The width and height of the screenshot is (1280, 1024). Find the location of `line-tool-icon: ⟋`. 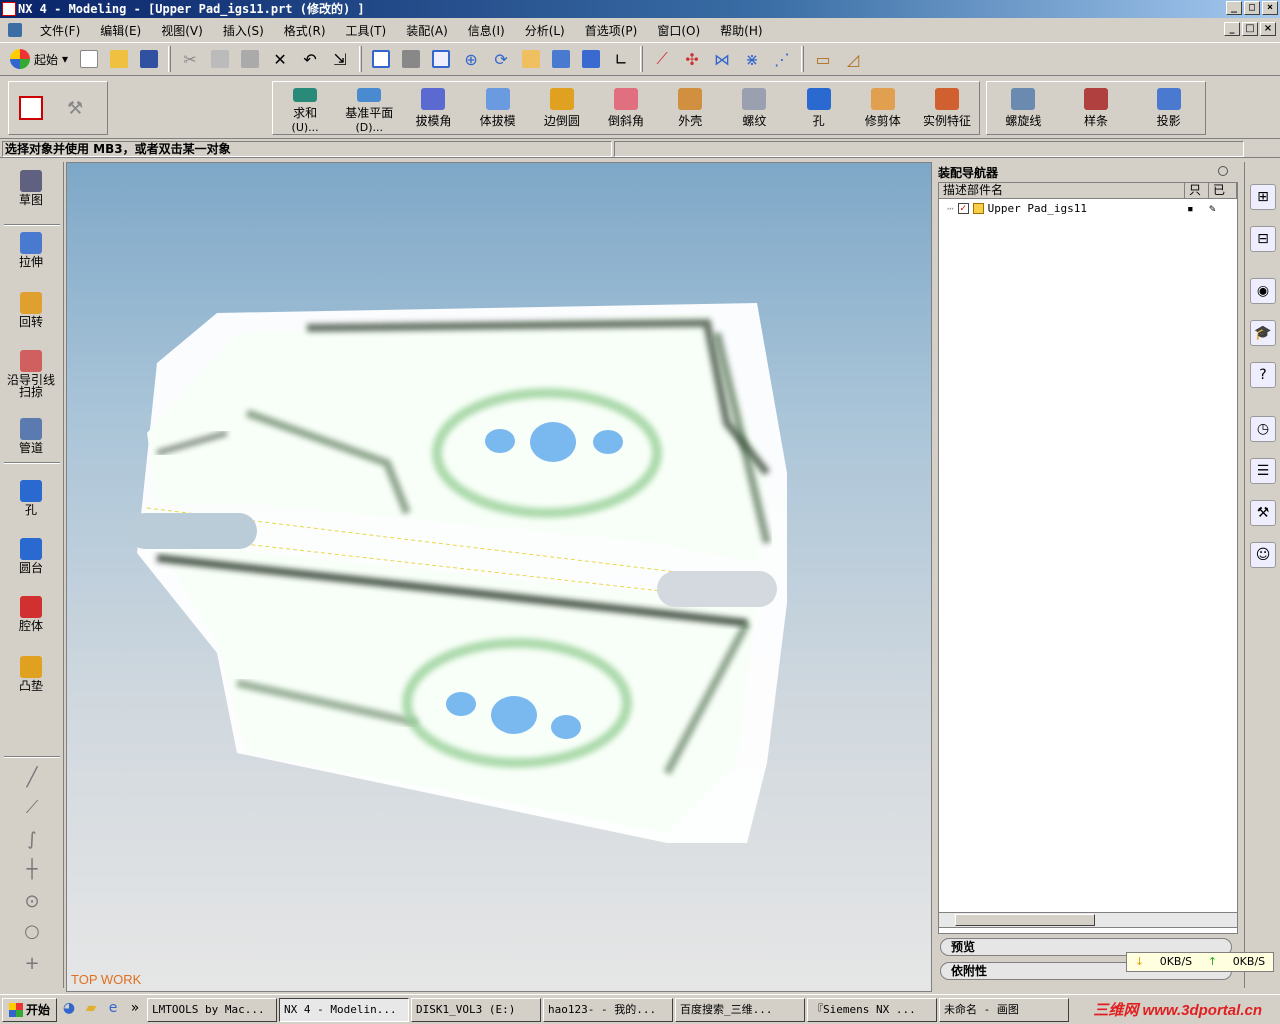

line-tool-icon: ⟋ is located at coordinates (32, 808).